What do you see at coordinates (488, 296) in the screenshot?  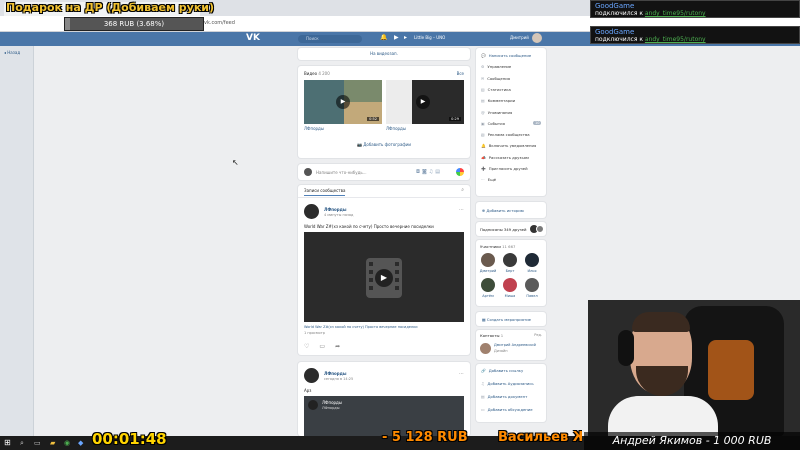 I see `member-name: Артём` at bounding box center [488, 296].